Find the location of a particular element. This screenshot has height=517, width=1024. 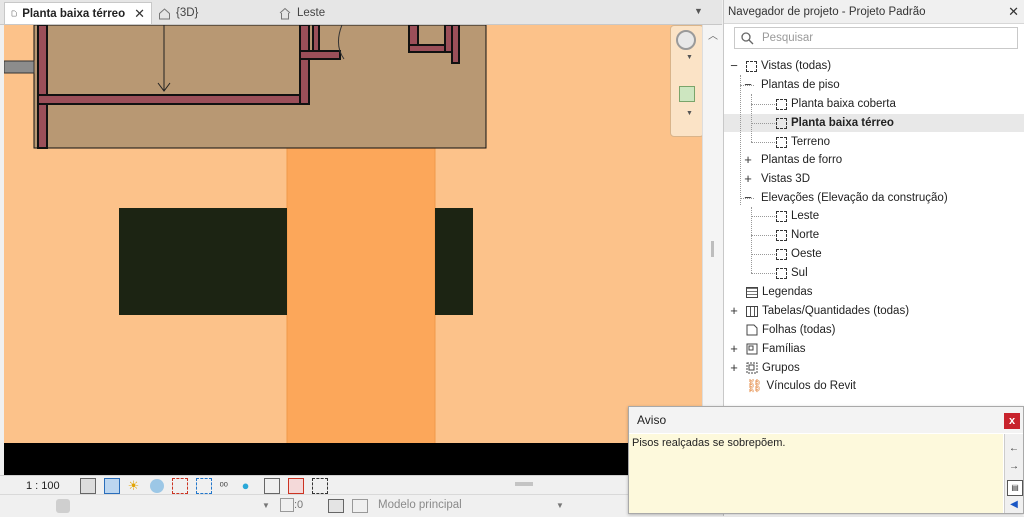

detail-level-icon is located at coordinates (87, 485).